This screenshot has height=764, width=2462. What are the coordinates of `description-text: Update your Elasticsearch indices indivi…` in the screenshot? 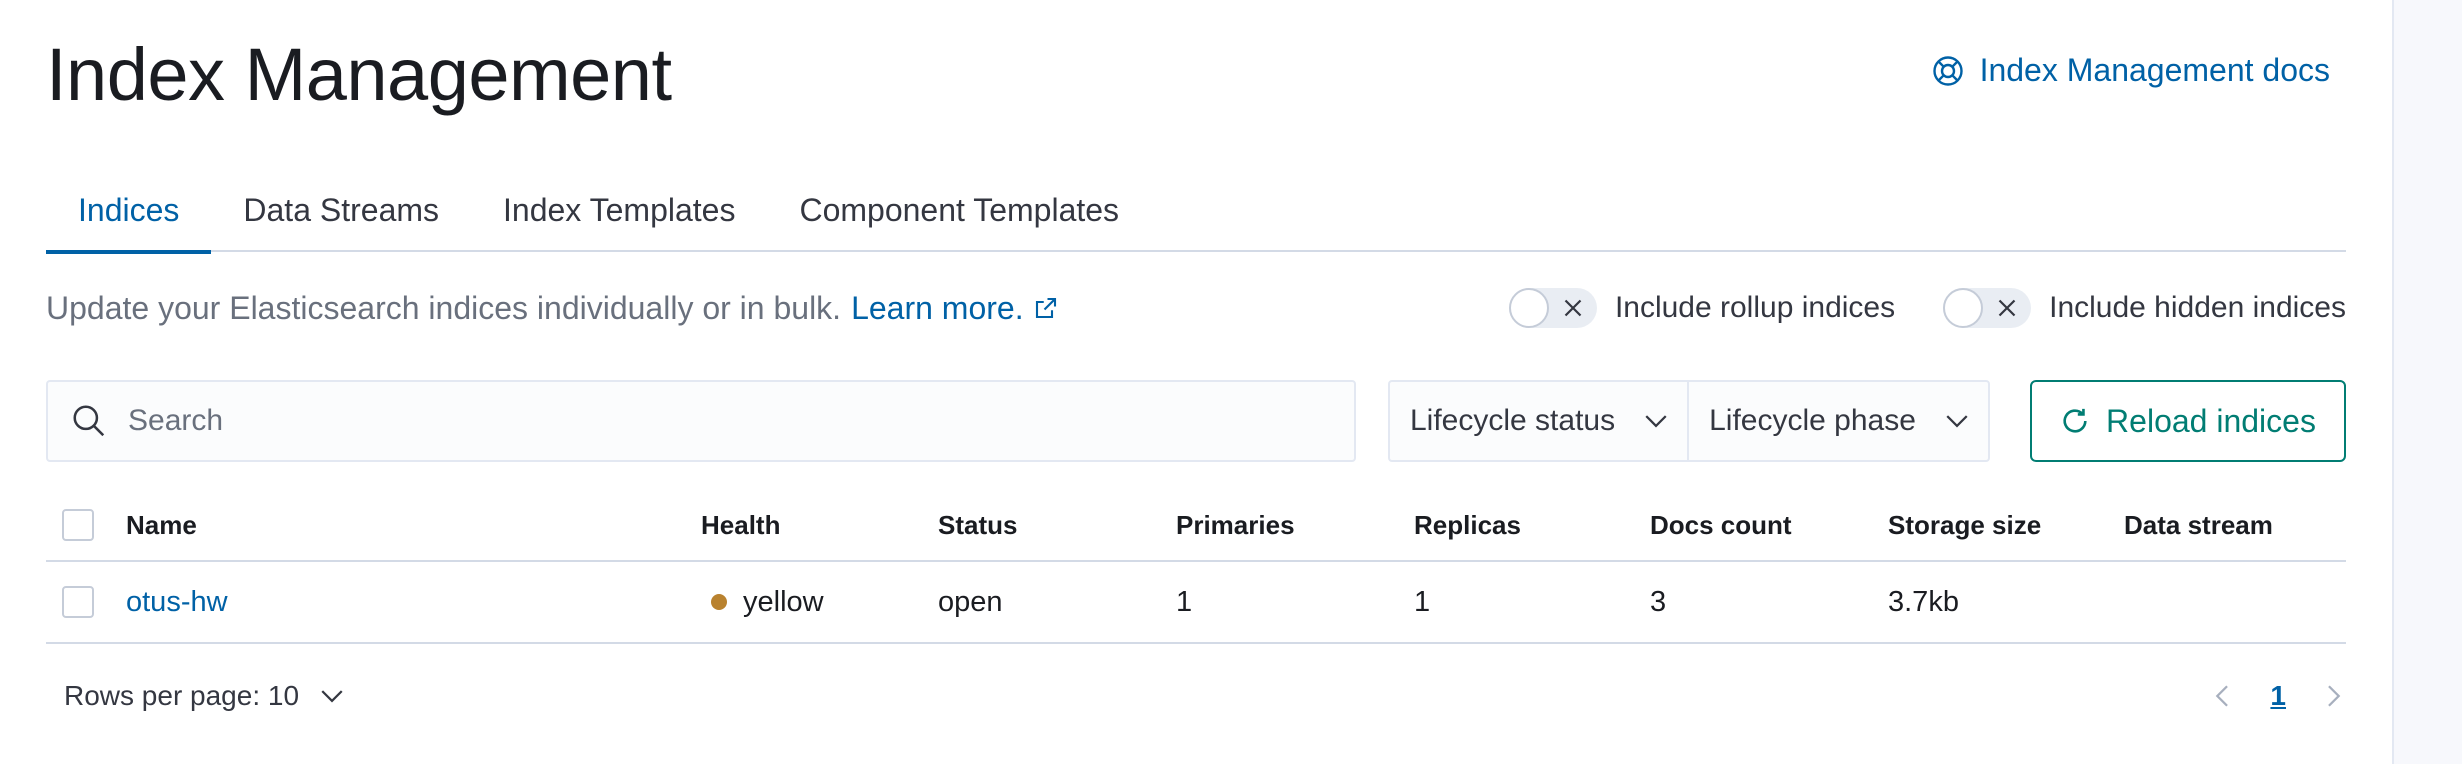 It's located at (444, 307).